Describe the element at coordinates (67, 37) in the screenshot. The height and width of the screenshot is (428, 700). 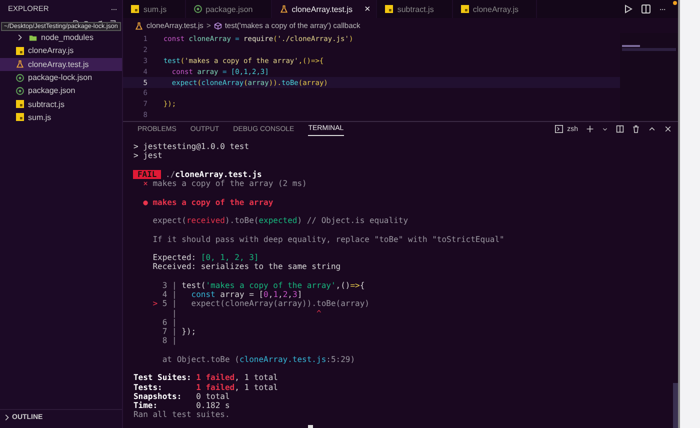
I see `file-name: node_modules` at that location.